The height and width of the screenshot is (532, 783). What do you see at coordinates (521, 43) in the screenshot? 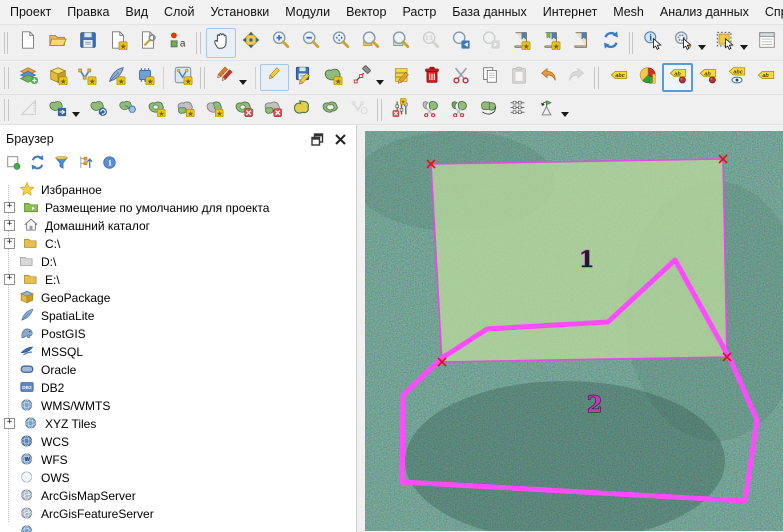
I see `new-spatial-bookmark-button: ★` at bounding box center [521, 43].